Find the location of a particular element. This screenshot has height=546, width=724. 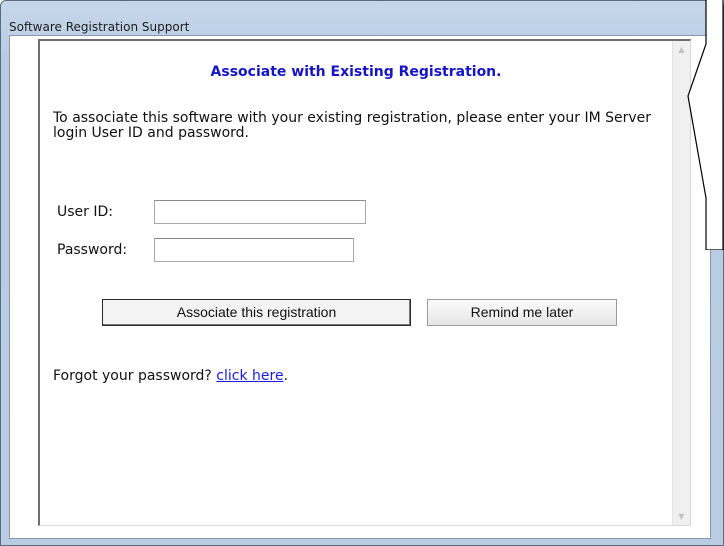

click-here-link: click here is located at coordinates (249, 376).